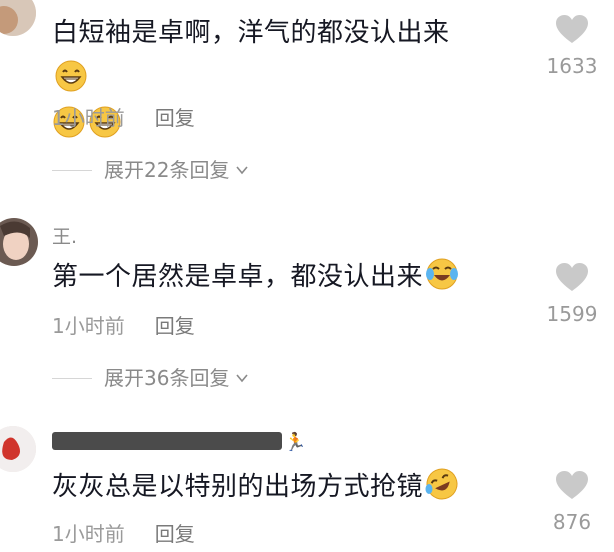 Image resolution: width=614 pixels, height=552 pixels. I want to click on comment-text: 第一个居然是卓卓，都没认出来, so click(268, 277).